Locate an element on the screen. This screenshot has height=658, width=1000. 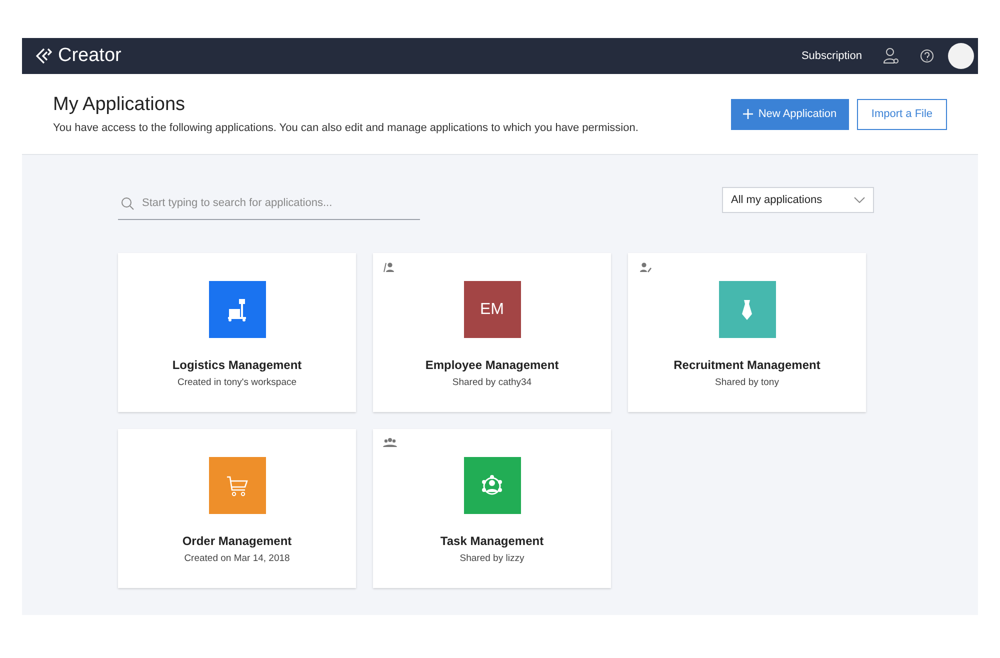
app-meta: Shared by lizzy is located at coordinates (492, 558).